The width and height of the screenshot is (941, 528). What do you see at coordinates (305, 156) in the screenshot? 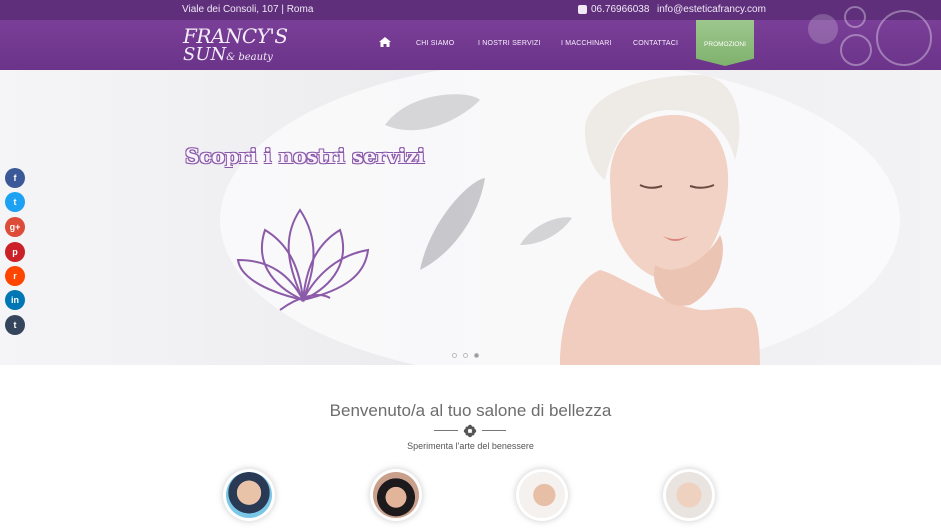
I see `hero-title: Scopri i nostri servizi` at bounding box center [305, 156].